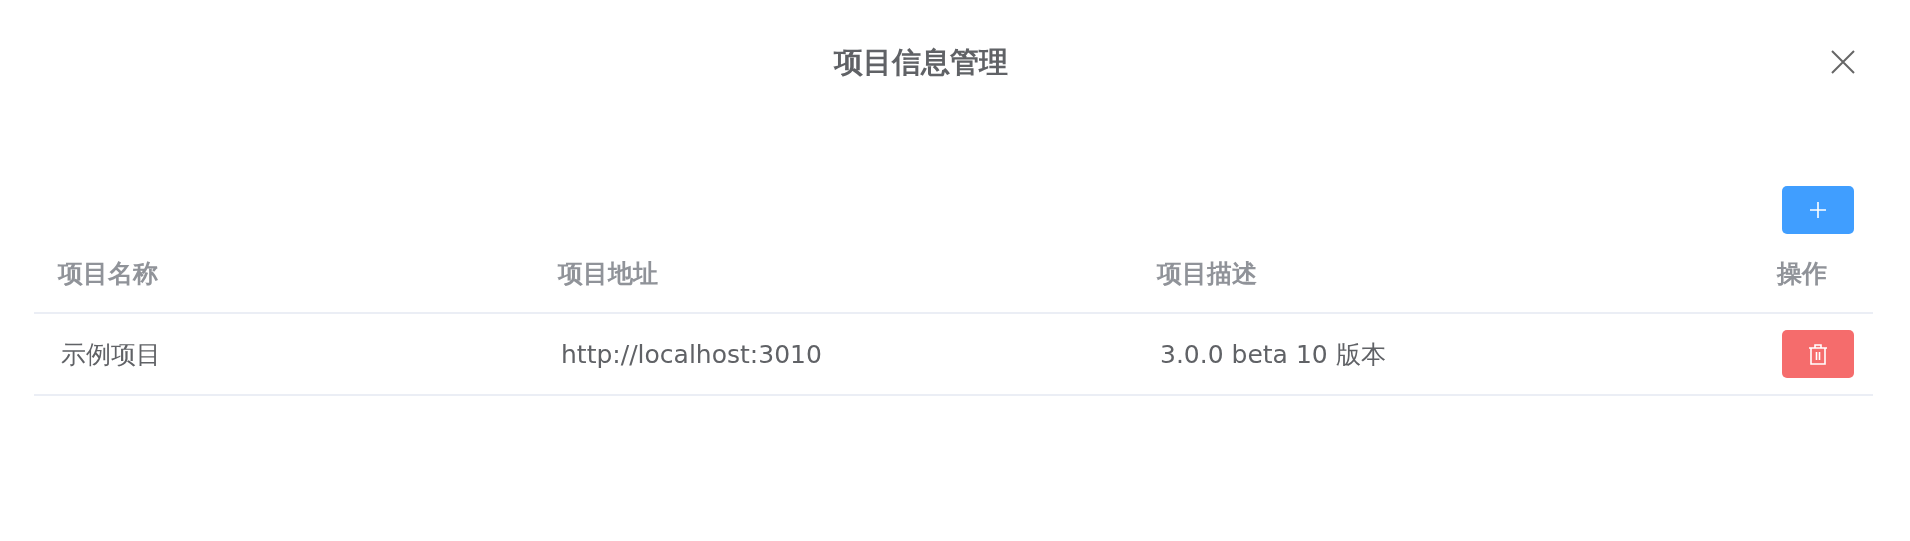 This screenshot has height=541, width=1910. Describe the element at coordinates (608, 273) in the screenshot. I see `column-header: 项目地址` at that location.